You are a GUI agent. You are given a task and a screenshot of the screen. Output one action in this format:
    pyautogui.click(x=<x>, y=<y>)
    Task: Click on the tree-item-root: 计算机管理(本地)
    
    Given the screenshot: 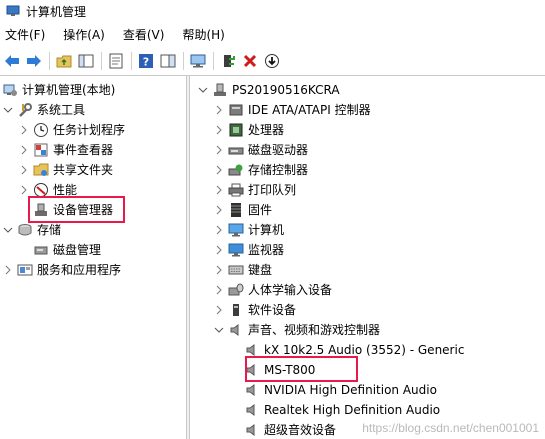 What is the action you would take?
    pyautogui.click(x=58, y=90)
    